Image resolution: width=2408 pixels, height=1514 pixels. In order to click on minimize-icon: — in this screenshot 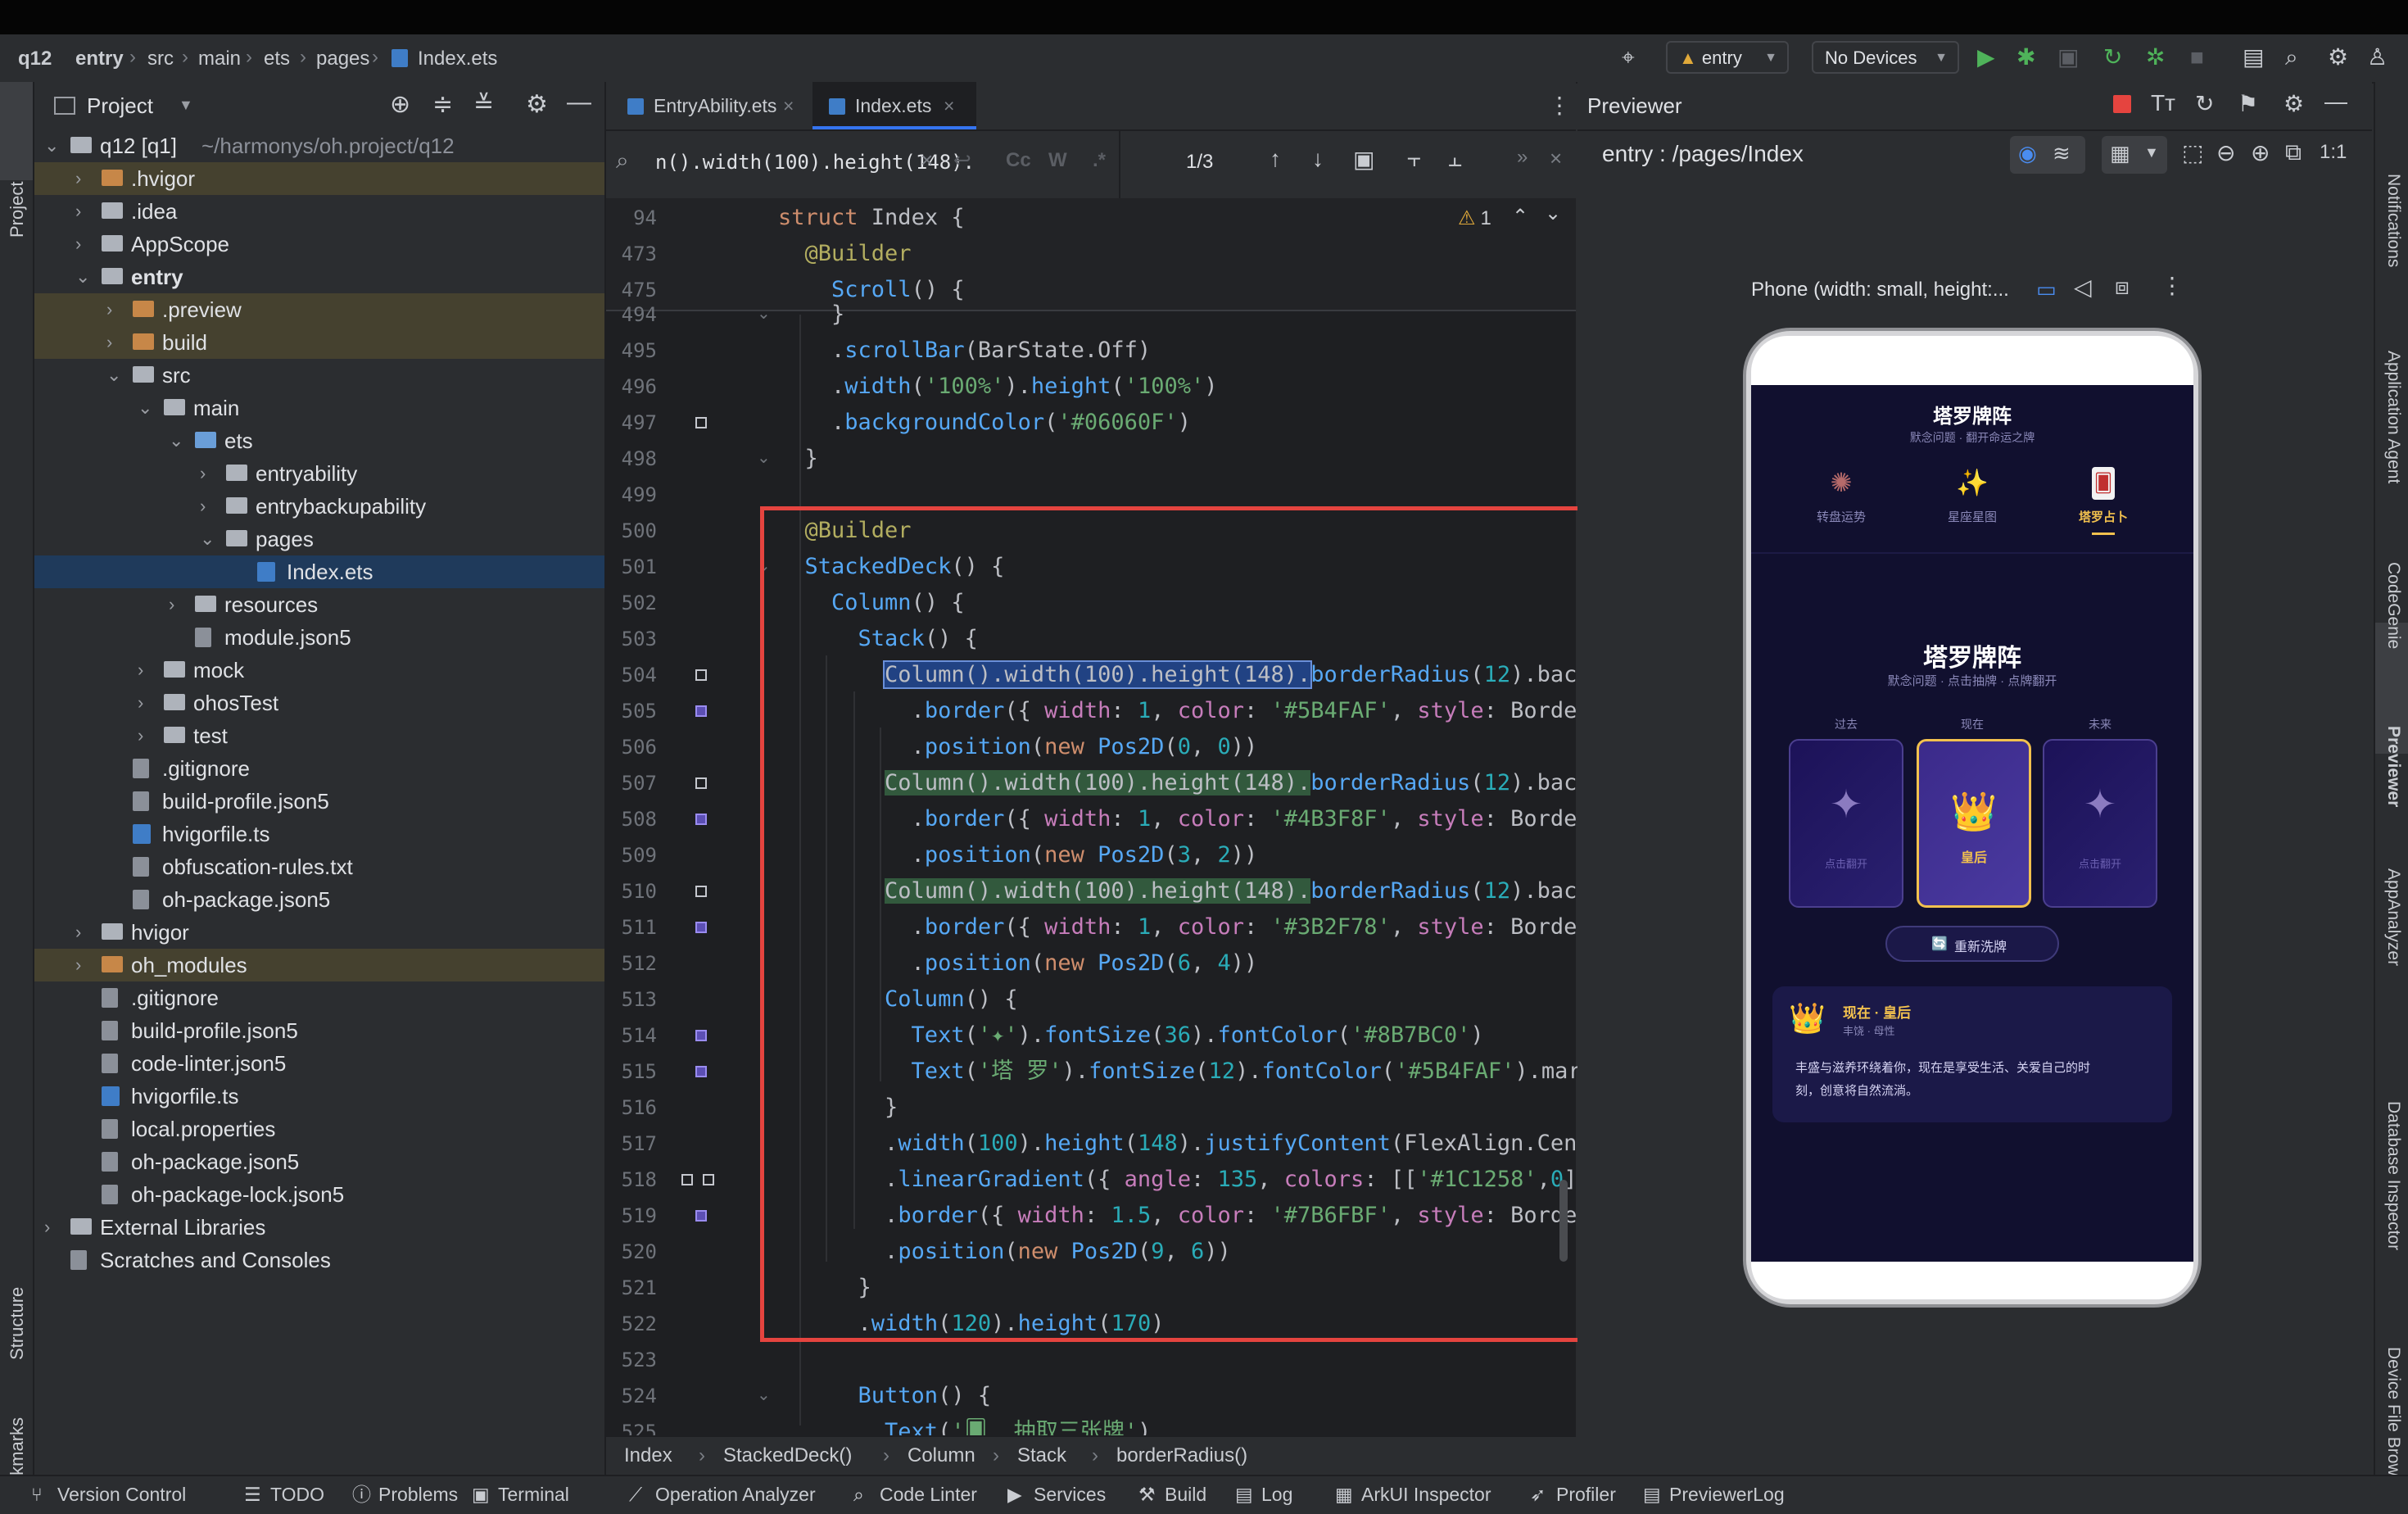, I will do `click(579, 102)`.